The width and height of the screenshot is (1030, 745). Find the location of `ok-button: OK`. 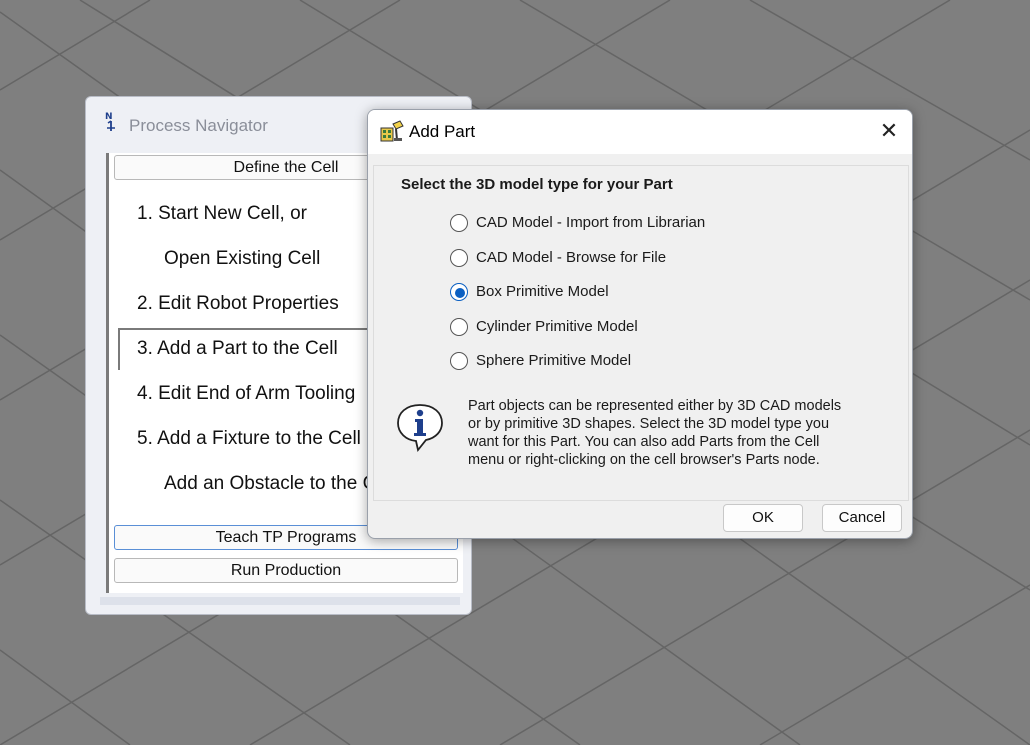

ok-button: OK is located at coordinates (763, 518).